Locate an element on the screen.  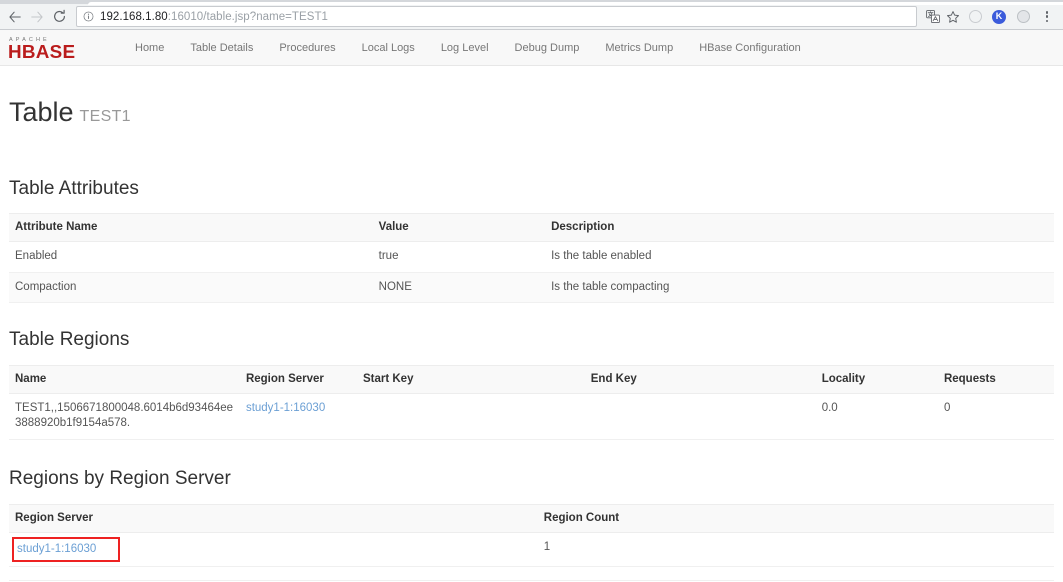
nav-link-local-logs: Local Logs is located at coordinates (388, 48).